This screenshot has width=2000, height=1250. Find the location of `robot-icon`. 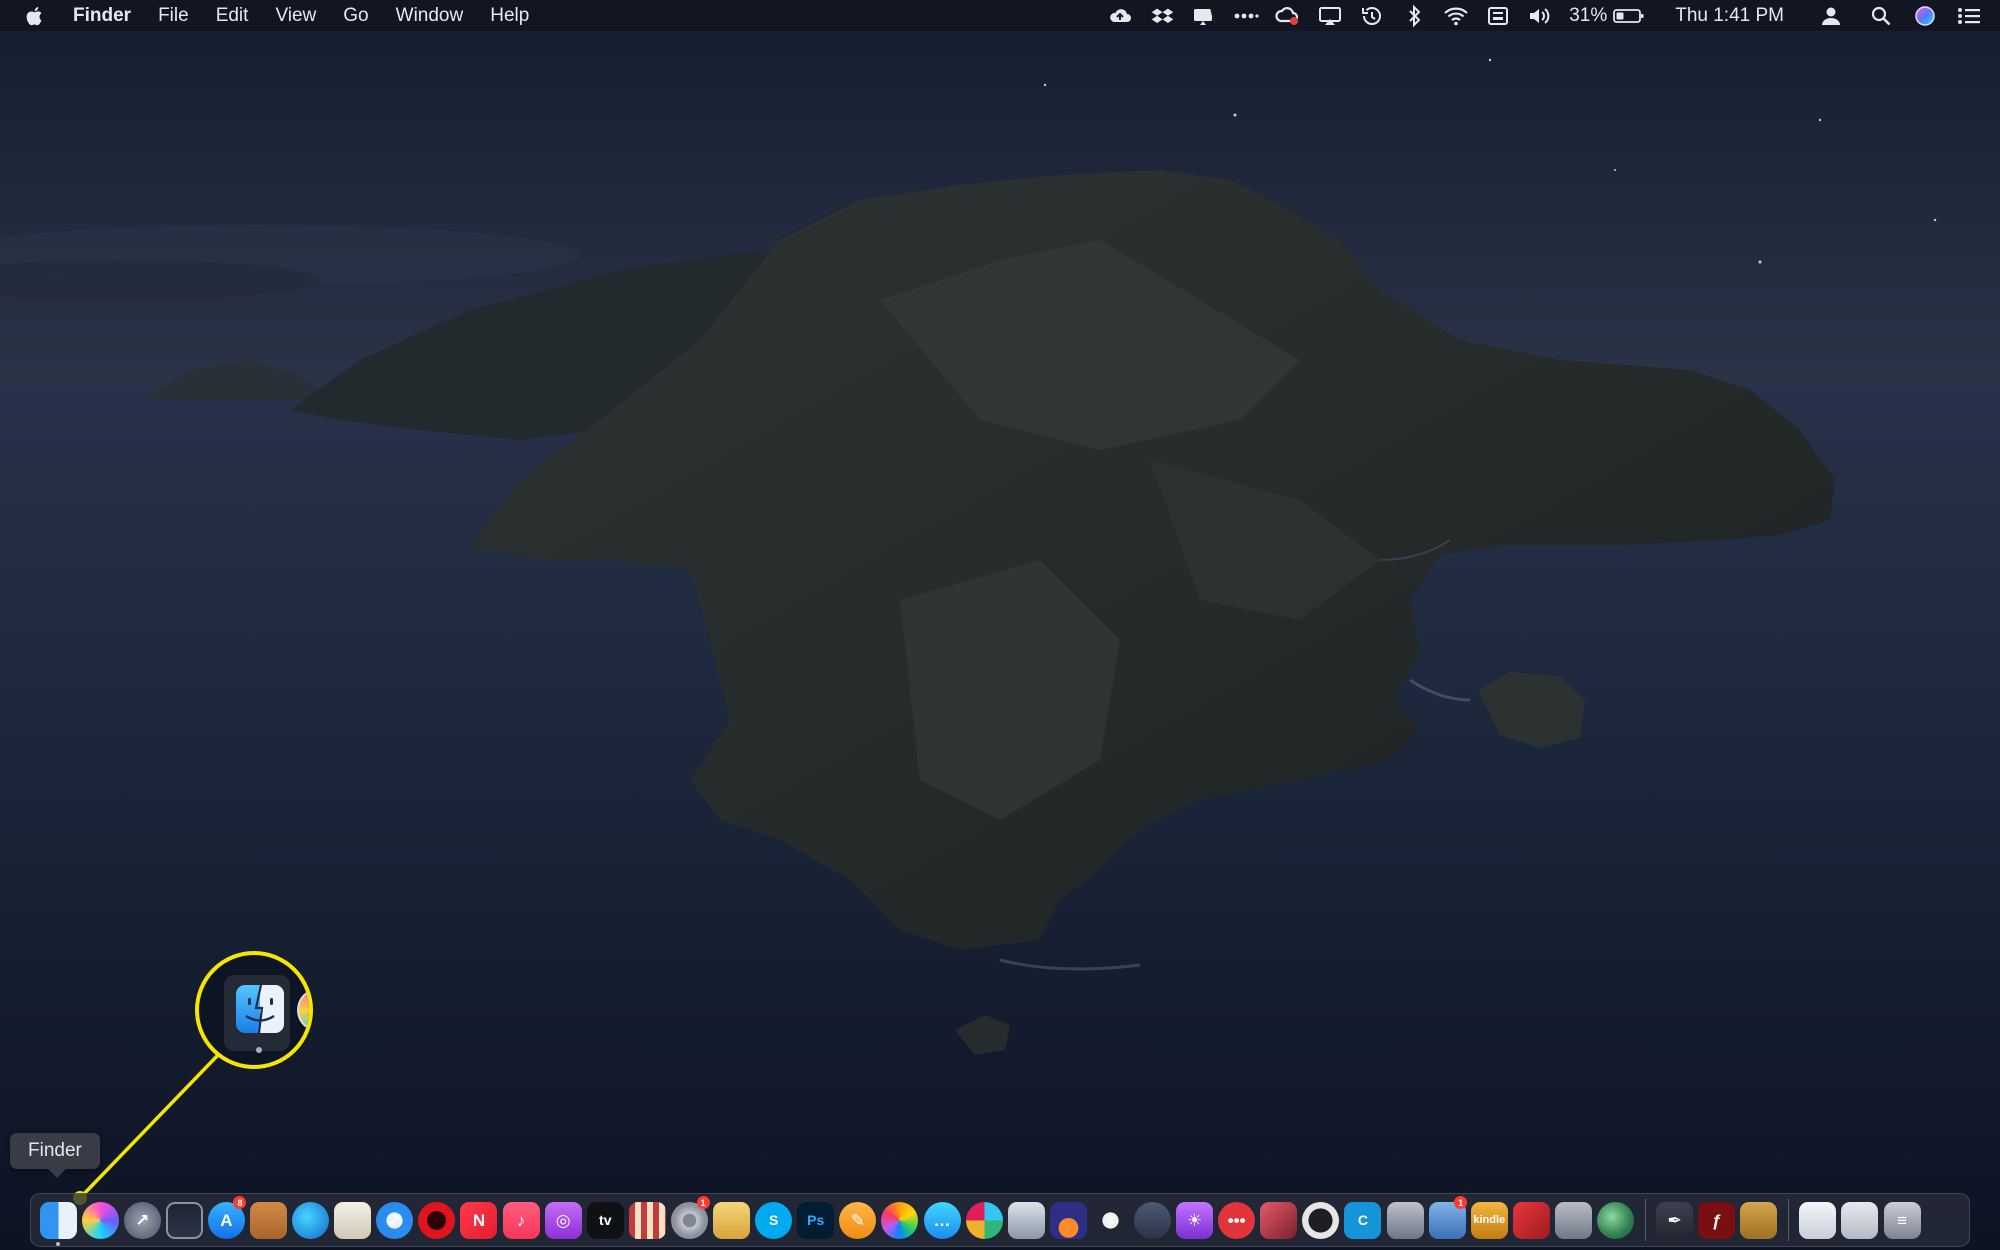

robot-icon is located at coordinates (1405, 1220).